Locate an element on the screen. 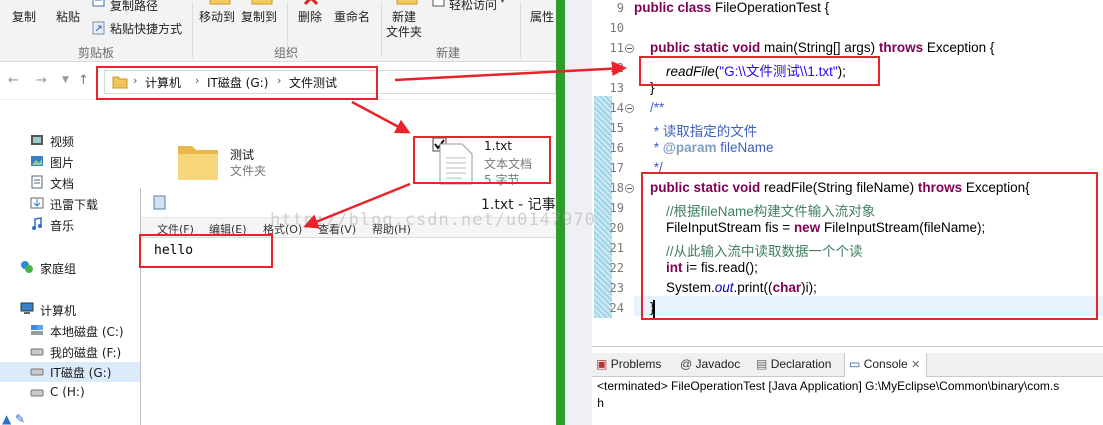  line-number: 18 is located at coordinates (616, 188).